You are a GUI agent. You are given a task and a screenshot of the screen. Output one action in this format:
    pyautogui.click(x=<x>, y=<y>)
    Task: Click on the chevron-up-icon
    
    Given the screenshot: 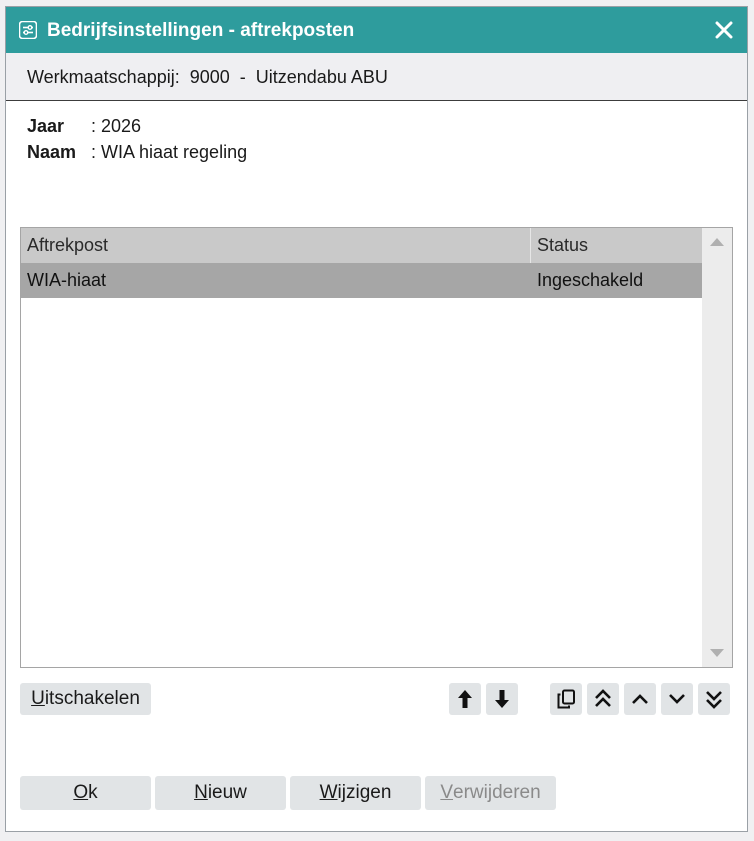 What is the action you would take?
    pyautogui.click(x=640, y=699)
    